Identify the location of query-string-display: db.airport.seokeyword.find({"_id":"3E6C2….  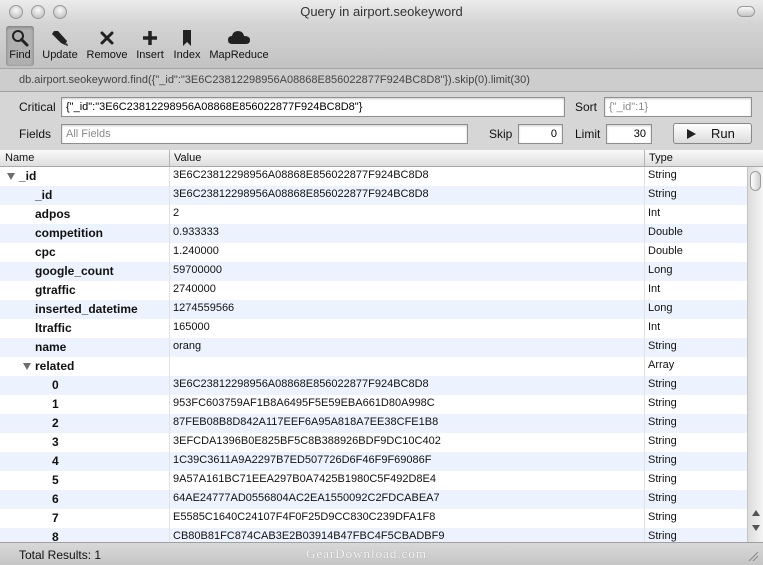
(381, 80).